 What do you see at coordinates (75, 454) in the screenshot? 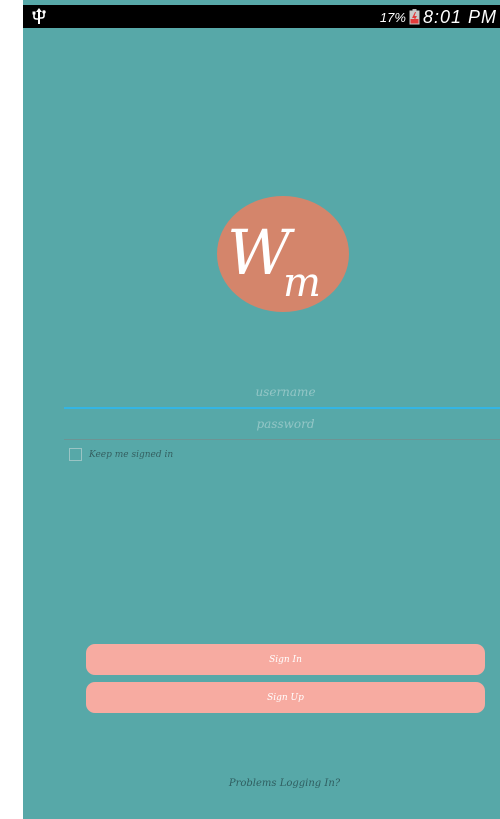
I see `keep-signed-in-checkbox` at bounding box center [75, 454].